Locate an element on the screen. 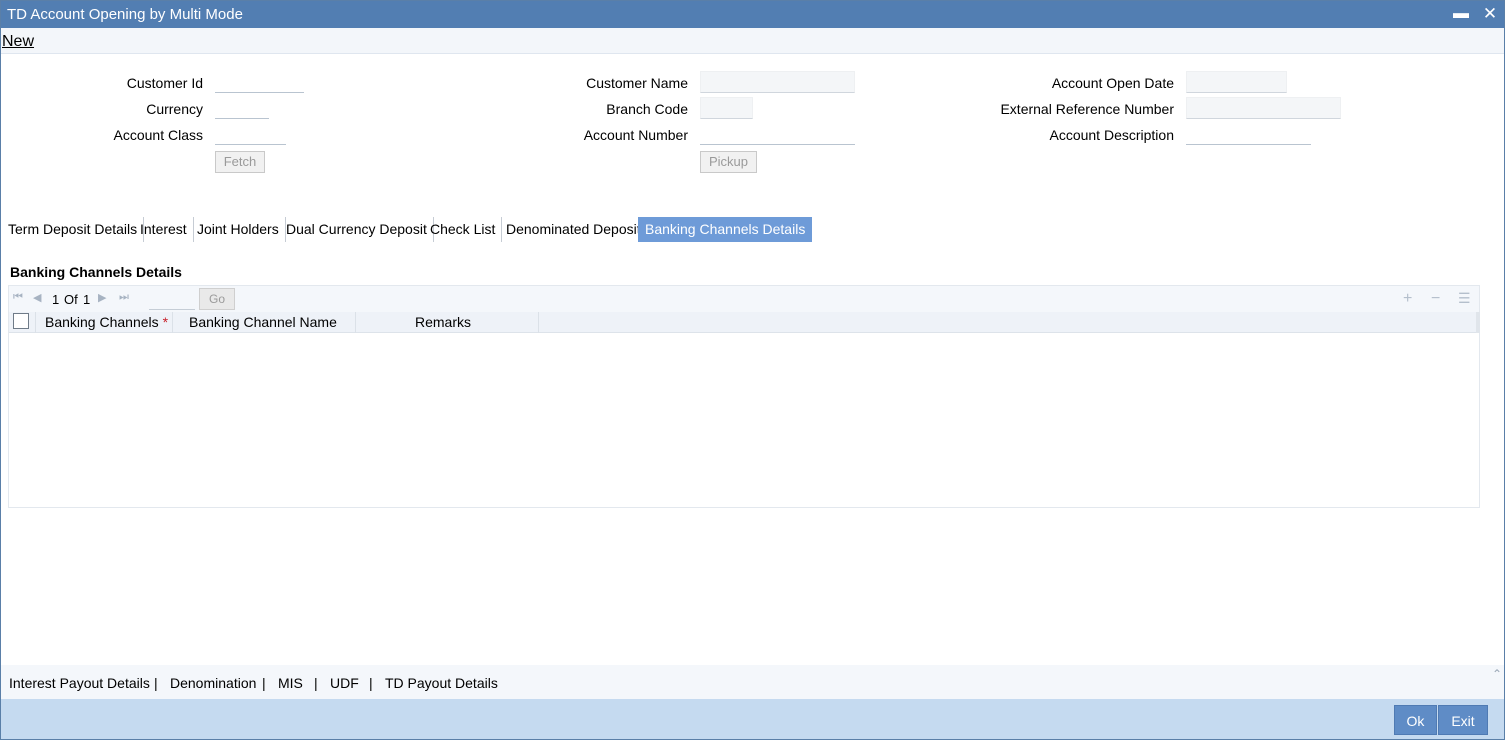  new-link: New is located at coordinates (18, 42).